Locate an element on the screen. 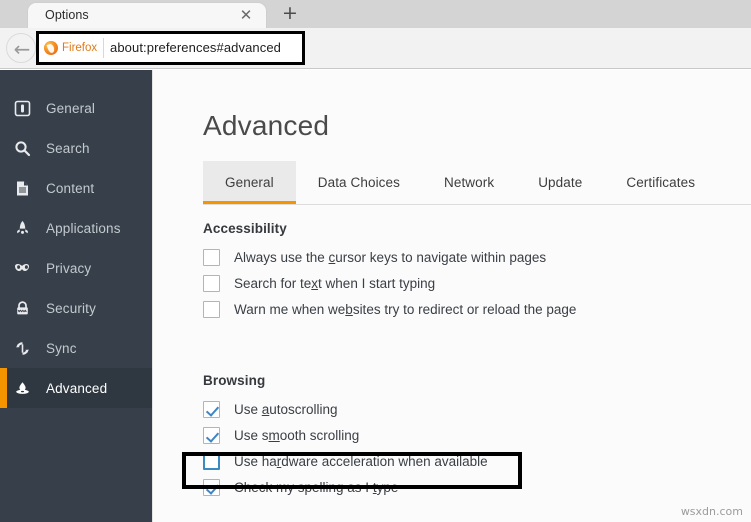  checkbox-autoscrolling is located at coordinates (211, 409).